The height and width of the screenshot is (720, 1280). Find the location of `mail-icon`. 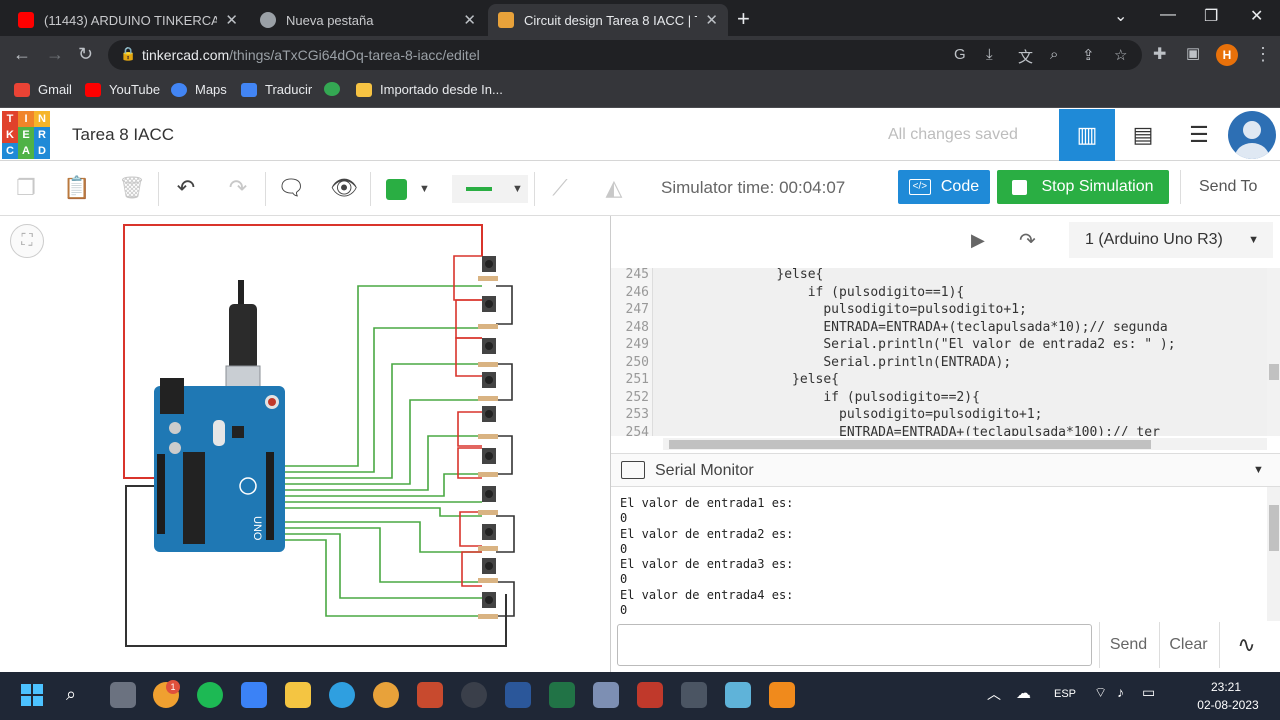

mail-icon is located at coordinates (254, 695).